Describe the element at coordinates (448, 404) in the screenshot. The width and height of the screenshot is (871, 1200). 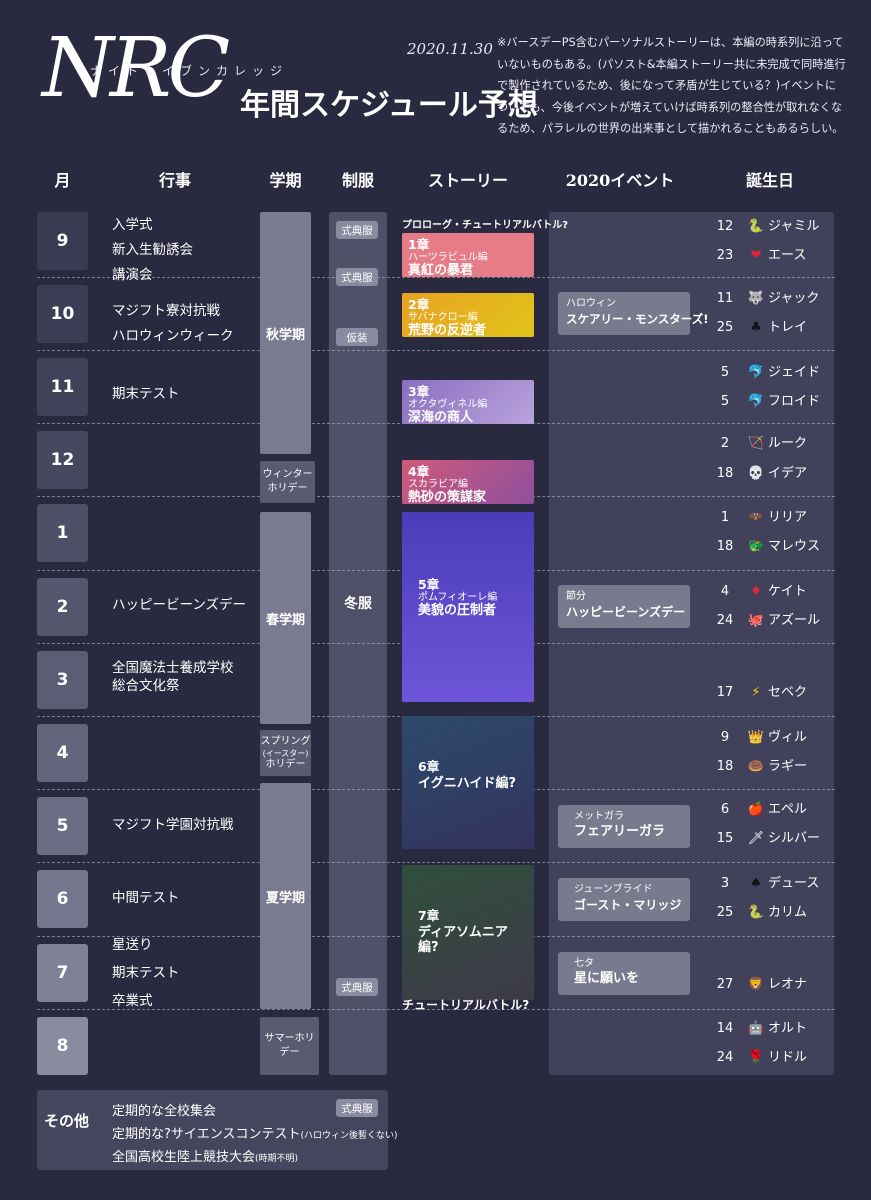
I see `chapter-arc: オクタヴィネル編` at that location.